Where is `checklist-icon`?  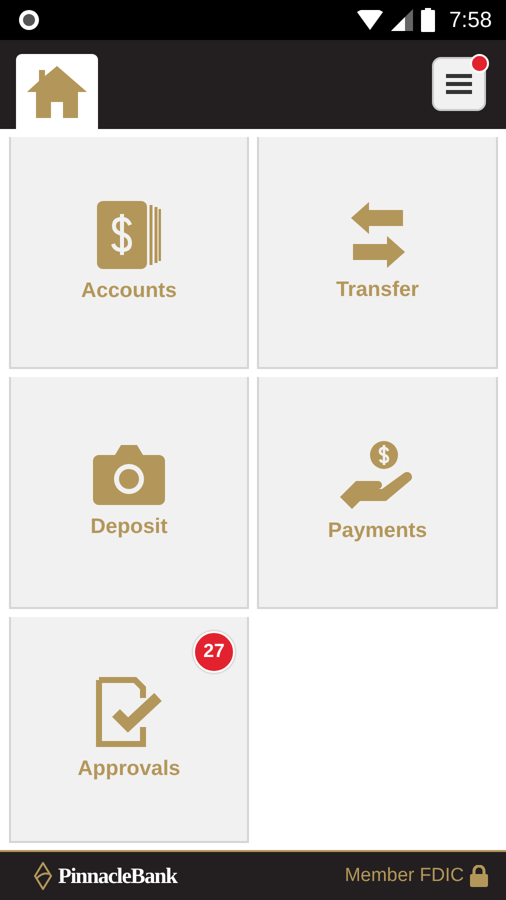 checklist-icon is located at coordinates (129, 712).